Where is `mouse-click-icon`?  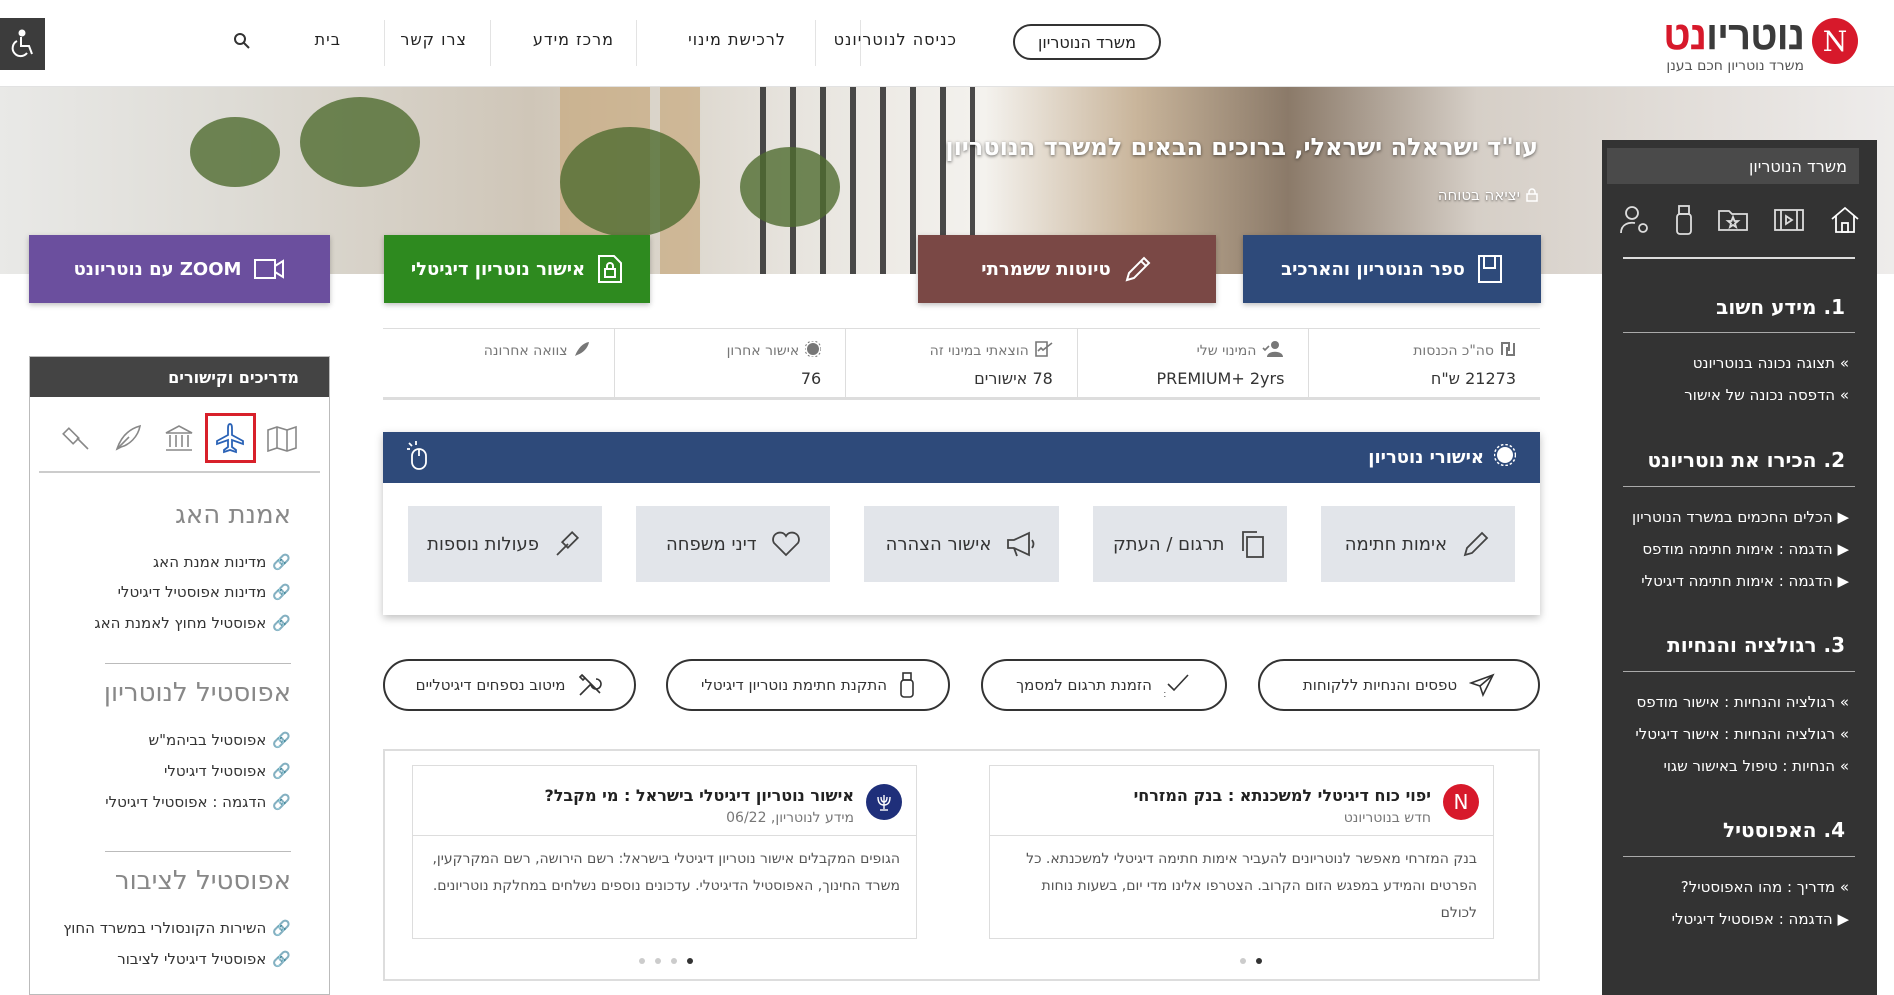
mouse-click-icon is located at coordinates (418, 457).